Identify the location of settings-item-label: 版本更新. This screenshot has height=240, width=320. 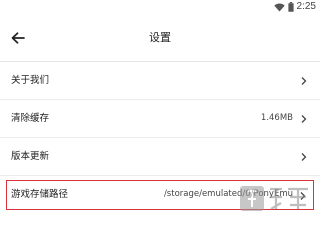
(30, 156).